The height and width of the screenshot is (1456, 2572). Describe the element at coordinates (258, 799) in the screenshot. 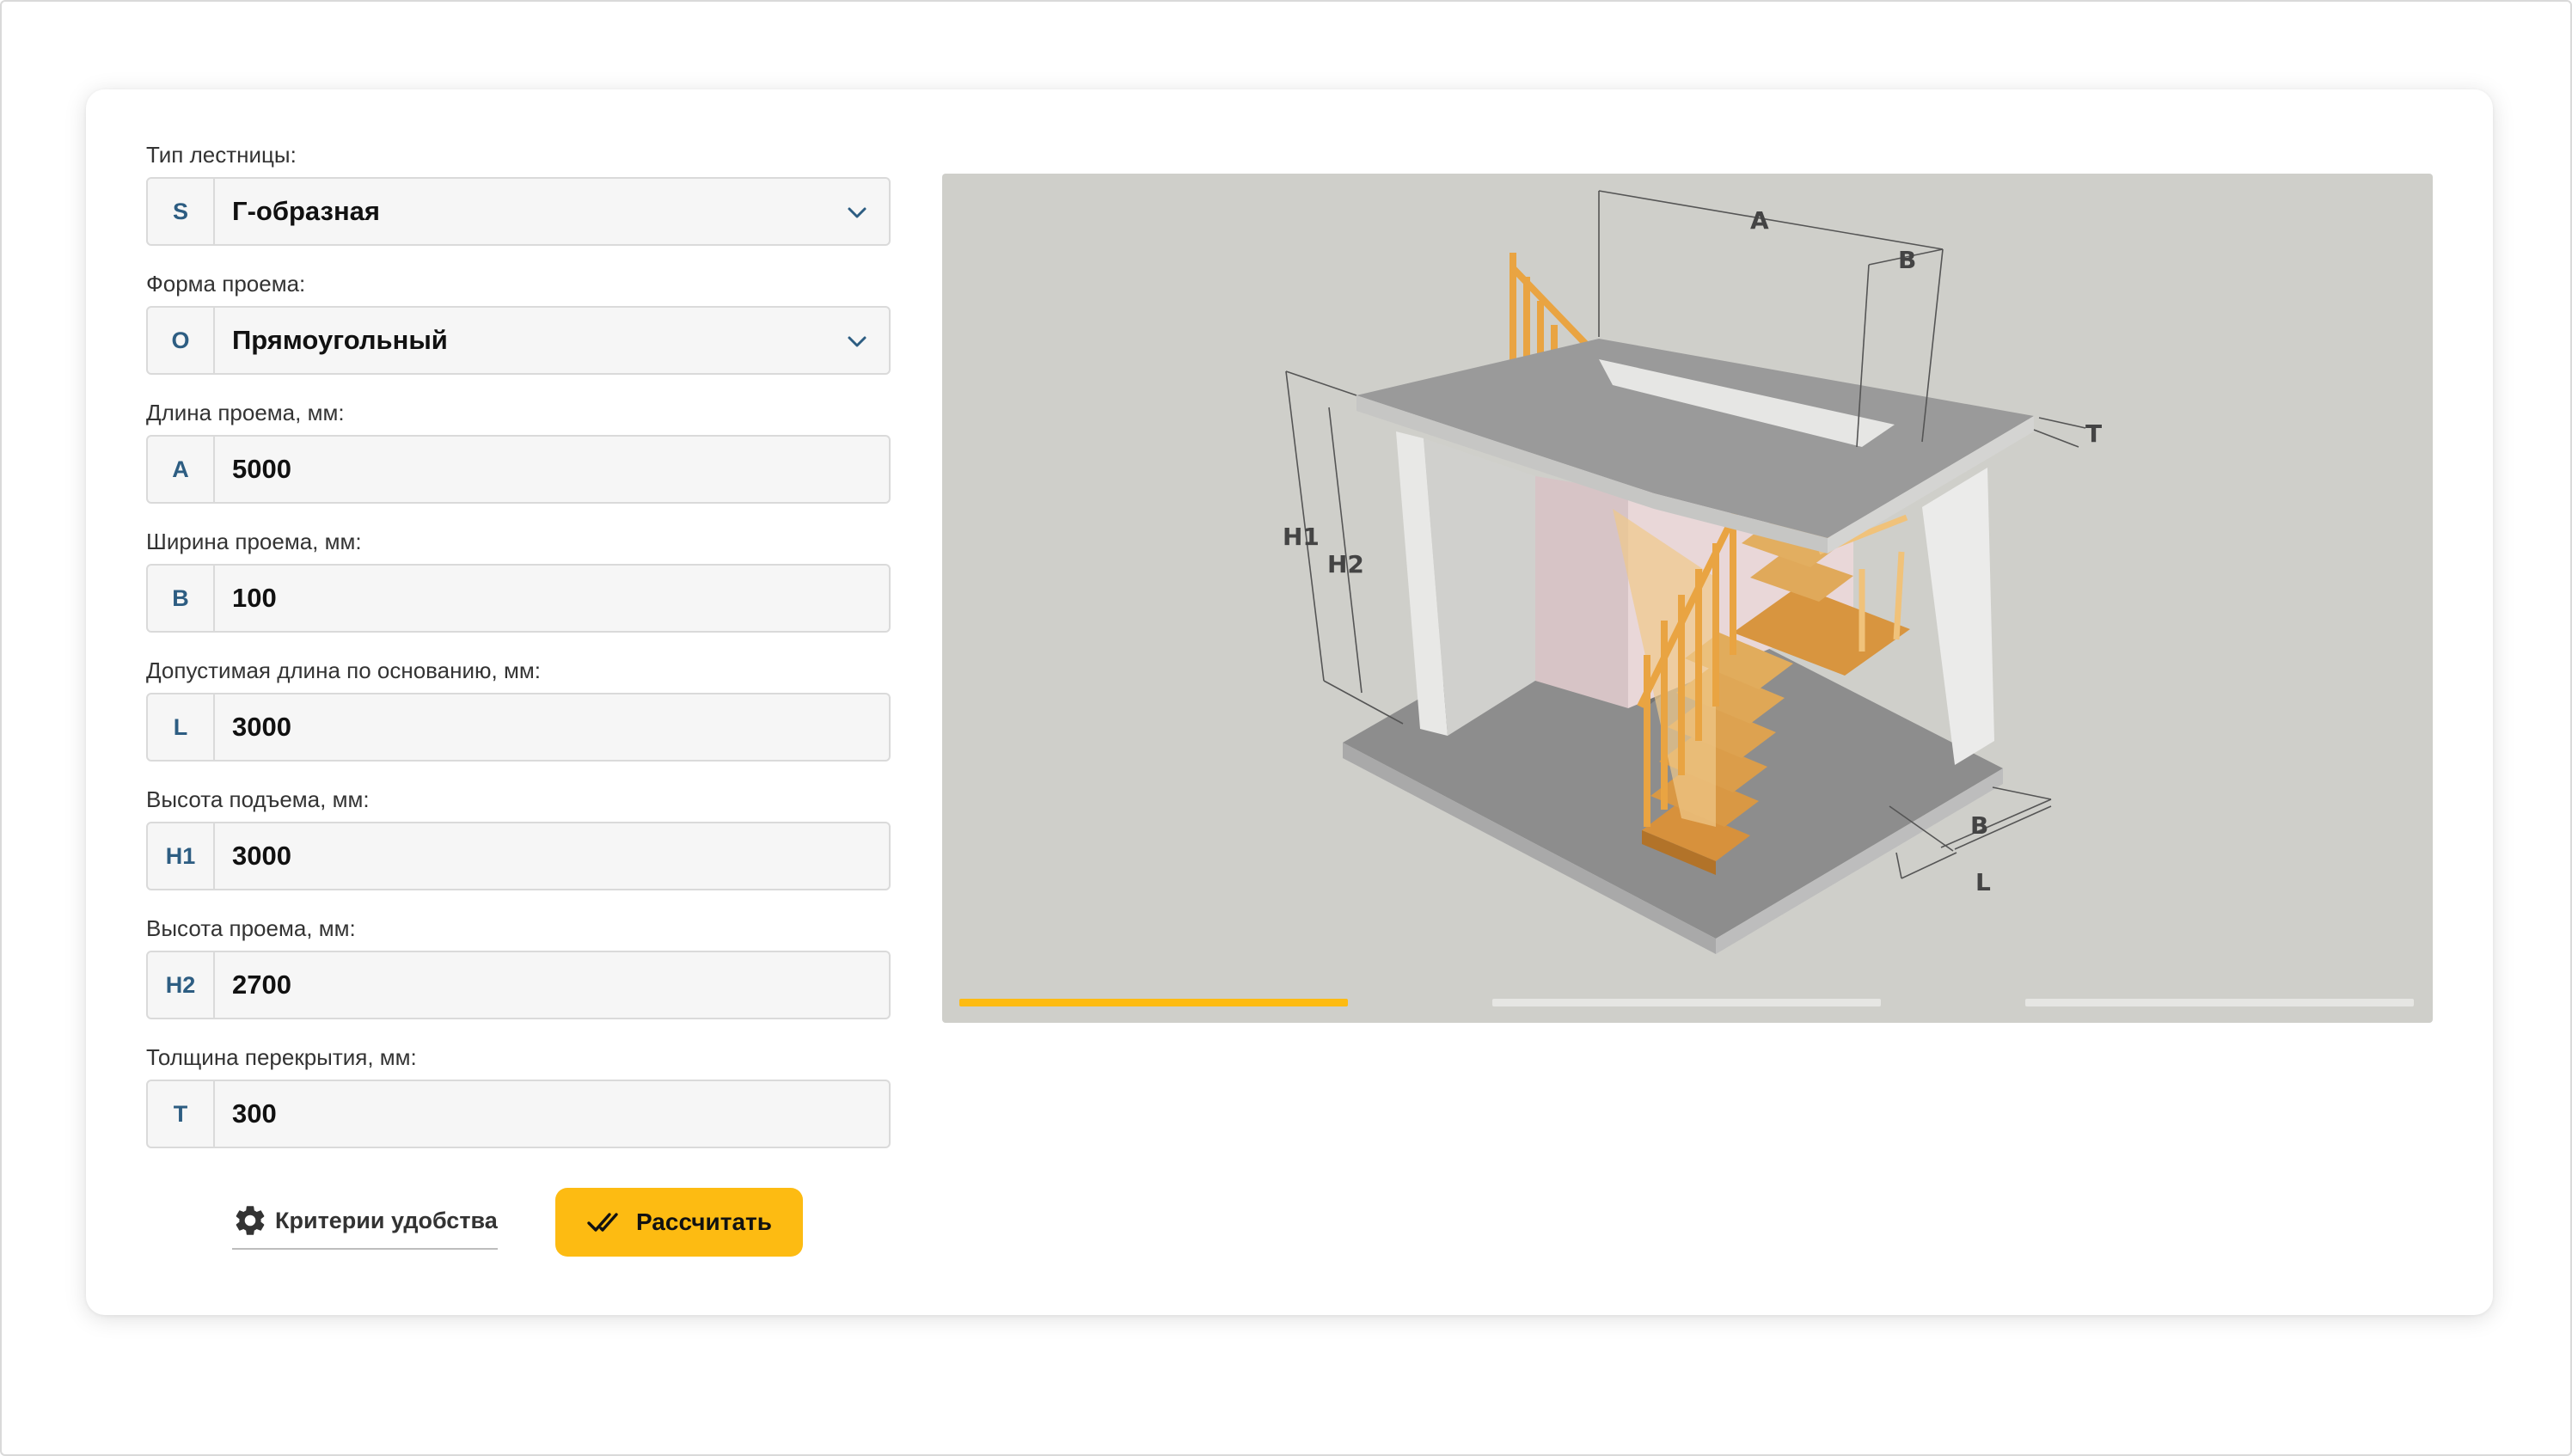

I see `field-label-rise-height: Высота подъема, мм:` at that location.